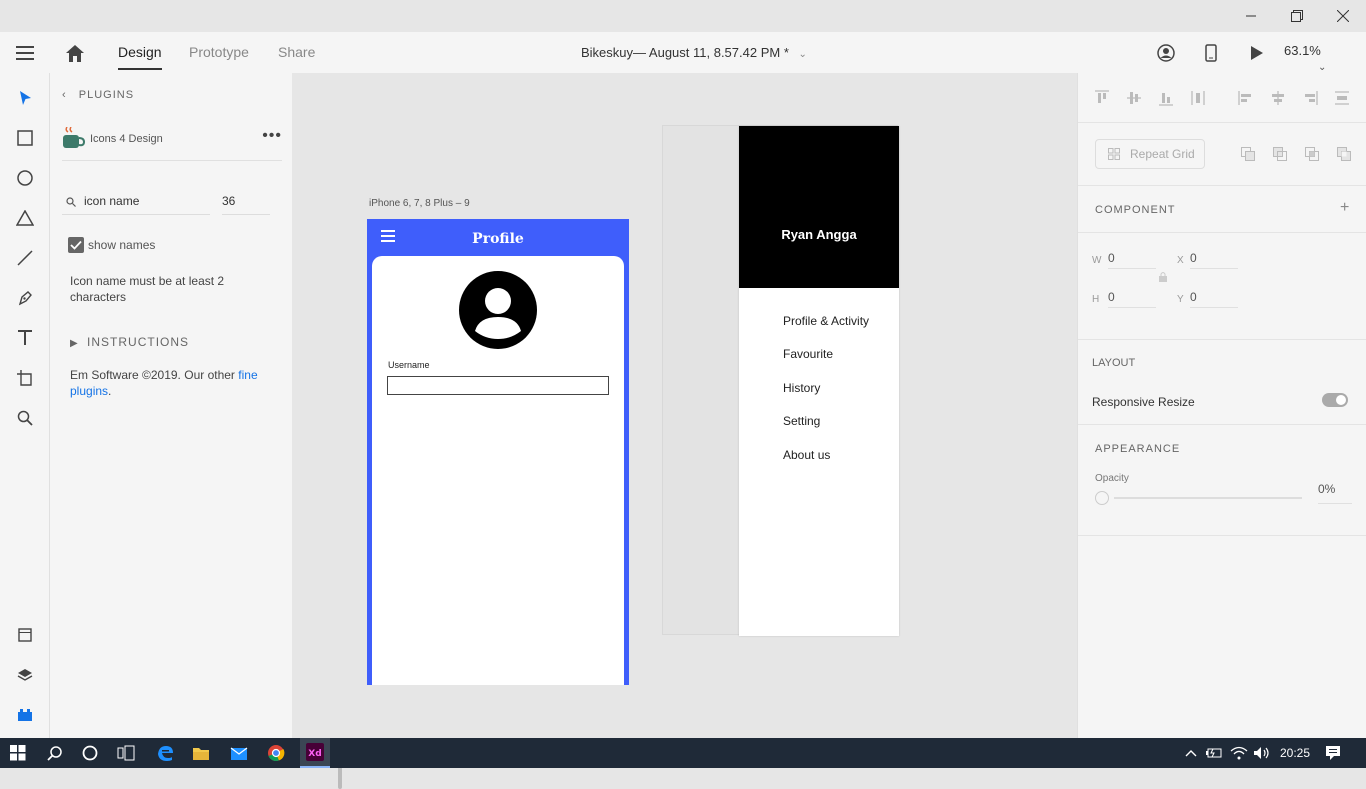 This screenshot has width=1366, height=789. I want to click on minimize-icon, so click(1251, 16).